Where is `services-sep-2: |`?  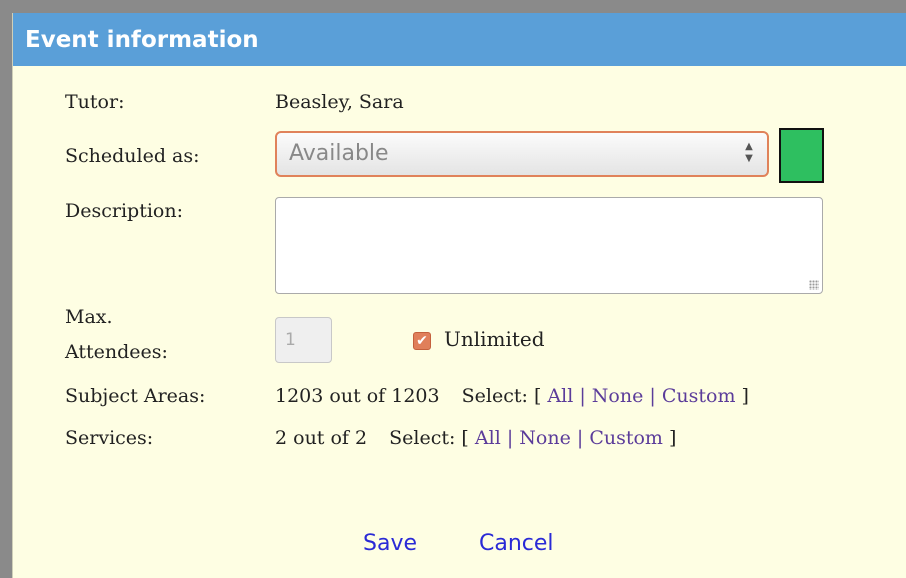 services-sep-2: | is located at coordinates (580, 438).